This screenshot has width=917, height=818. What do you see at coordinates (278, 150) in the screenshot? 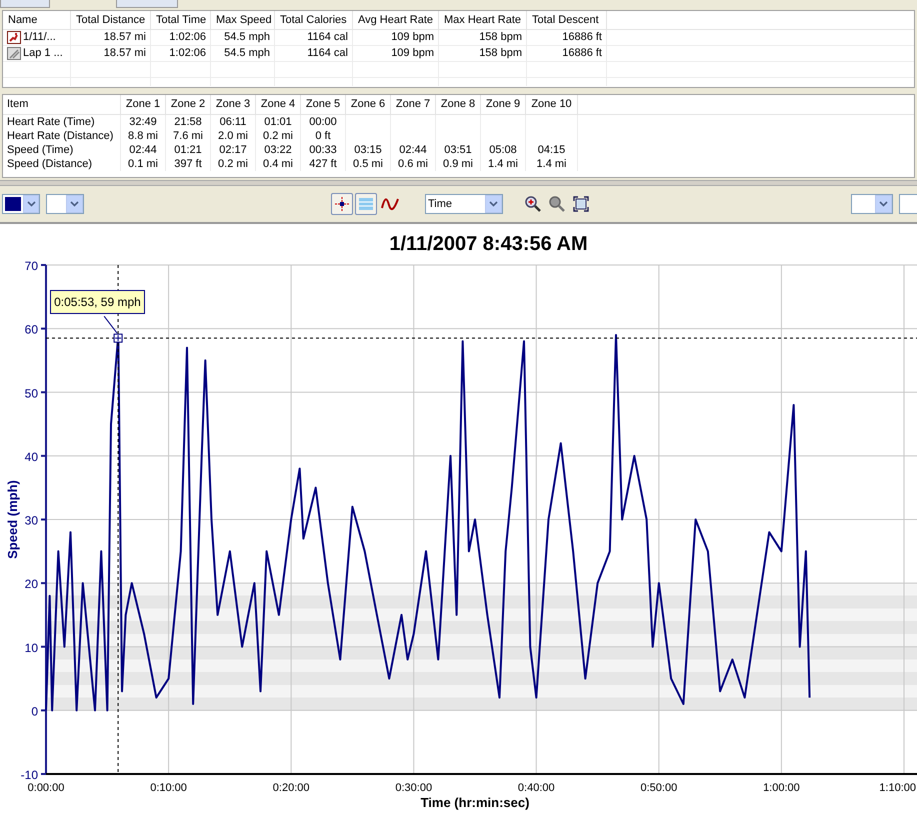
I see `table-cell-text: 03:22` at bounding box center [278, 150].